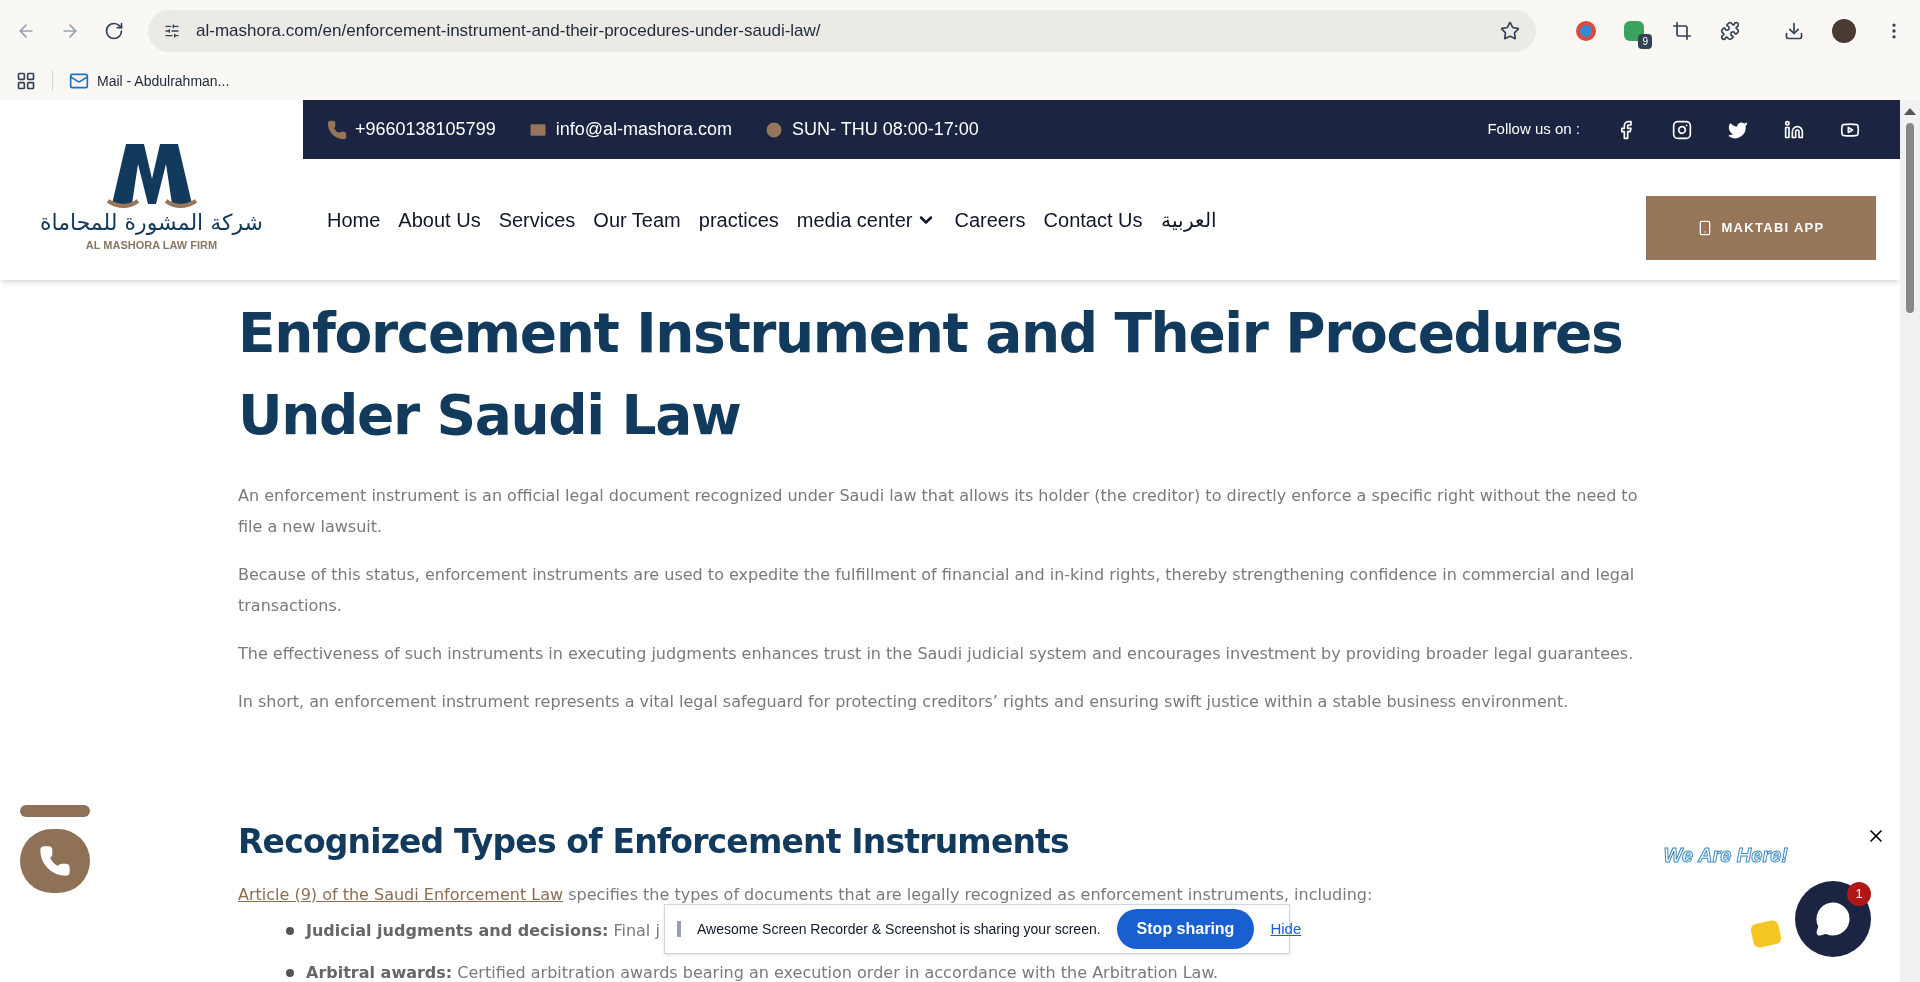  I want to click on hours-text: SUN- THU 08:00-17:00, so click(885, 129).